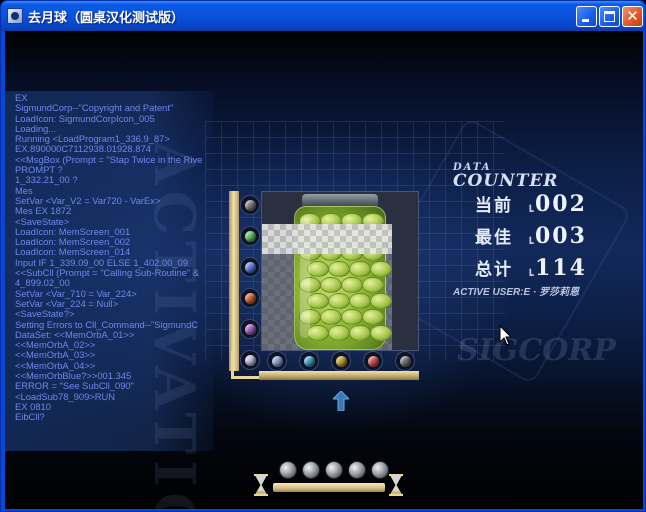 This screenshot has height=512, width=646. Describe the element at coordinates (494, 270) in the screenshot. I see `stat-label: 总计` at that location.